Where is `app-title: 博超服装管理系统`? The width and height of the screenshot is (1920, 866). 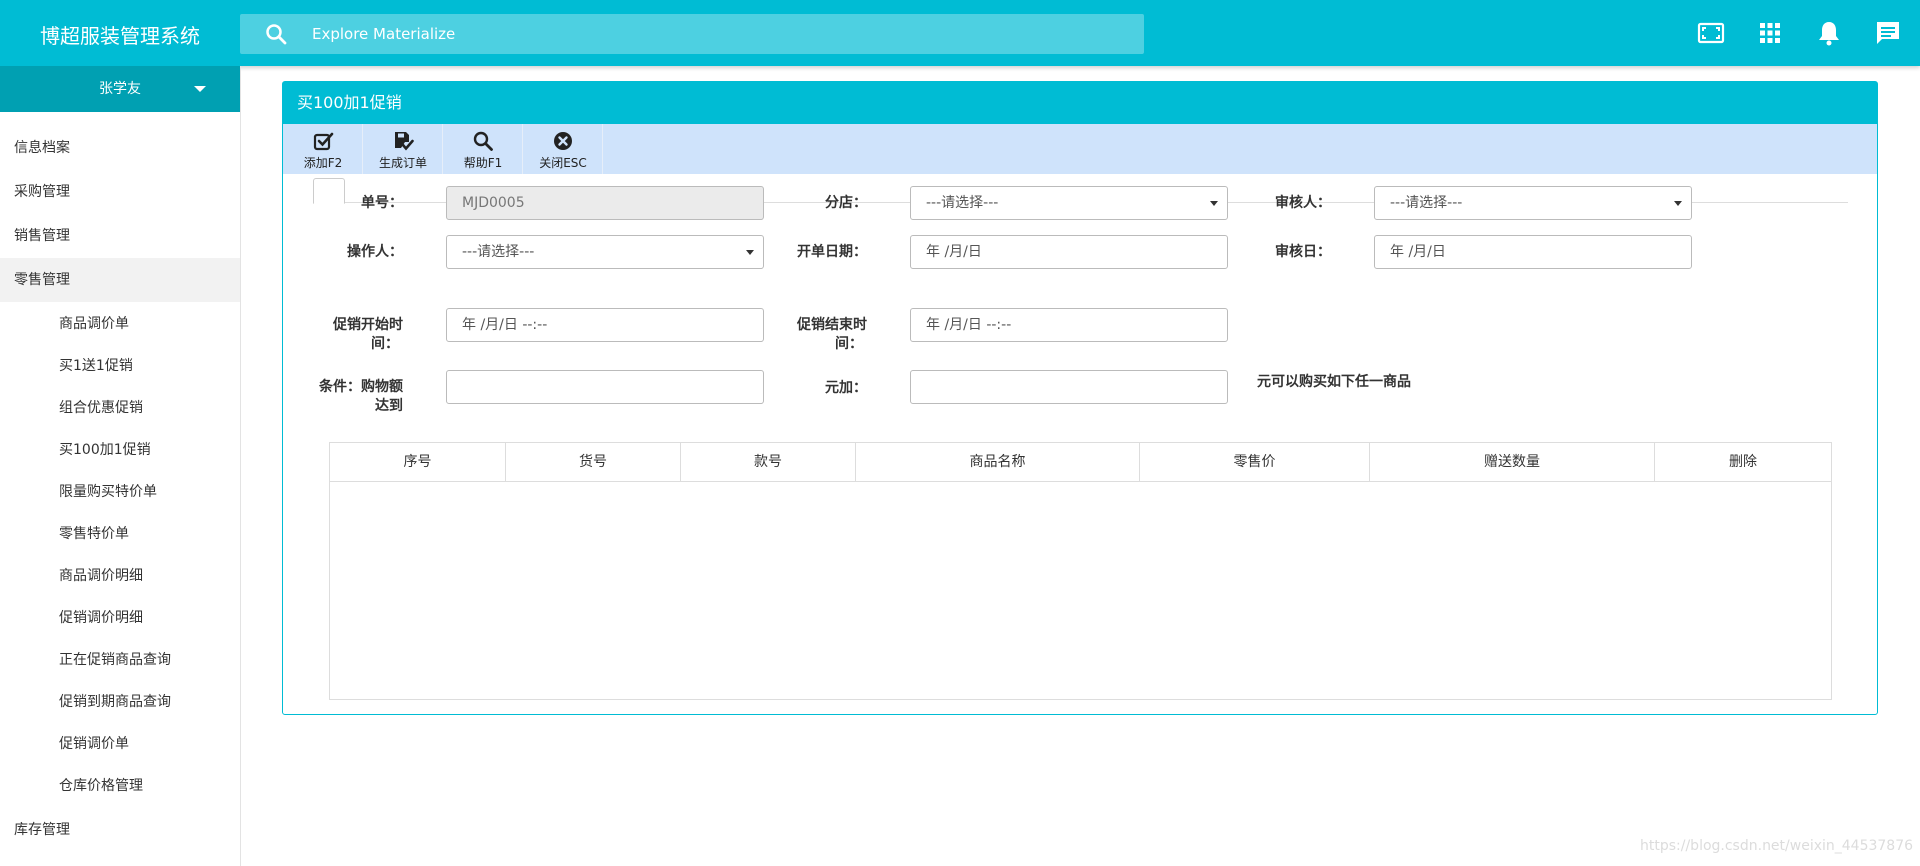
app-title: 博超服装管理系统 is located at coordinates (120, 36).